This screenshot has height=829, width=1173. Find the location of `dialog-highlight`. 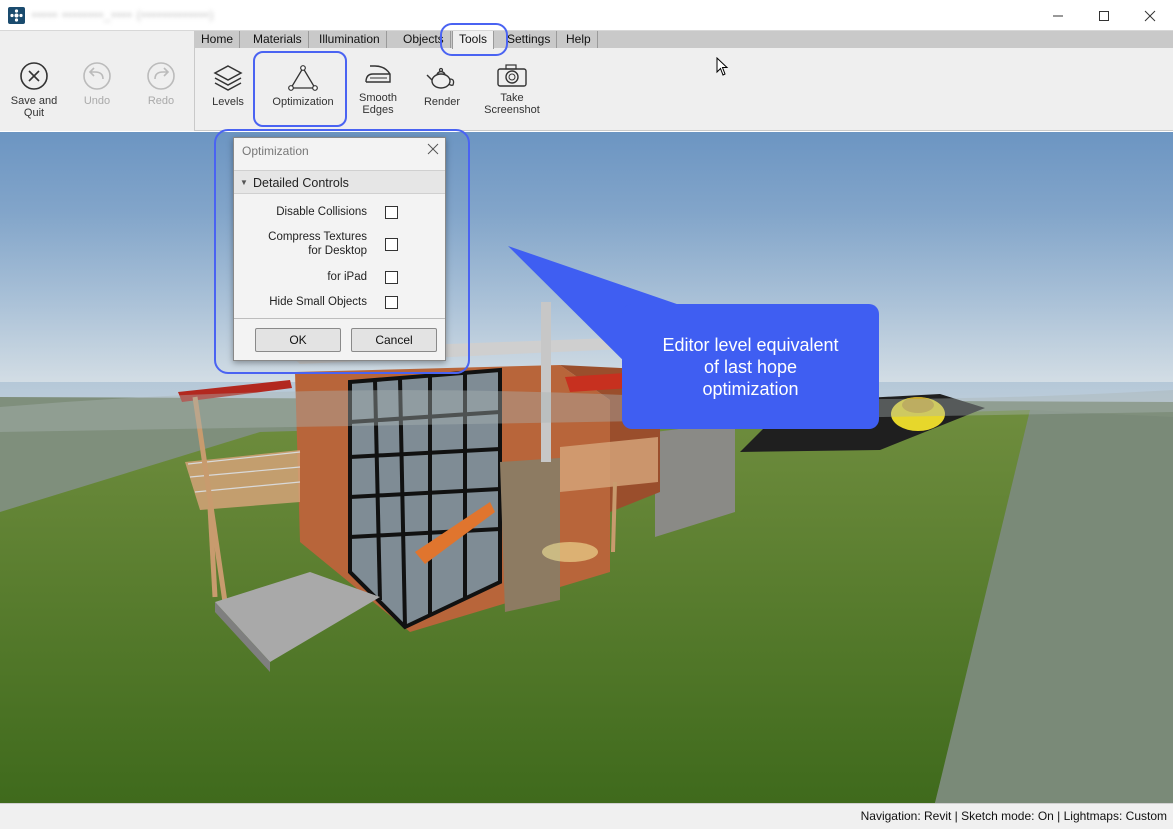

dialog-highlight is located at coordinates (342, 251).